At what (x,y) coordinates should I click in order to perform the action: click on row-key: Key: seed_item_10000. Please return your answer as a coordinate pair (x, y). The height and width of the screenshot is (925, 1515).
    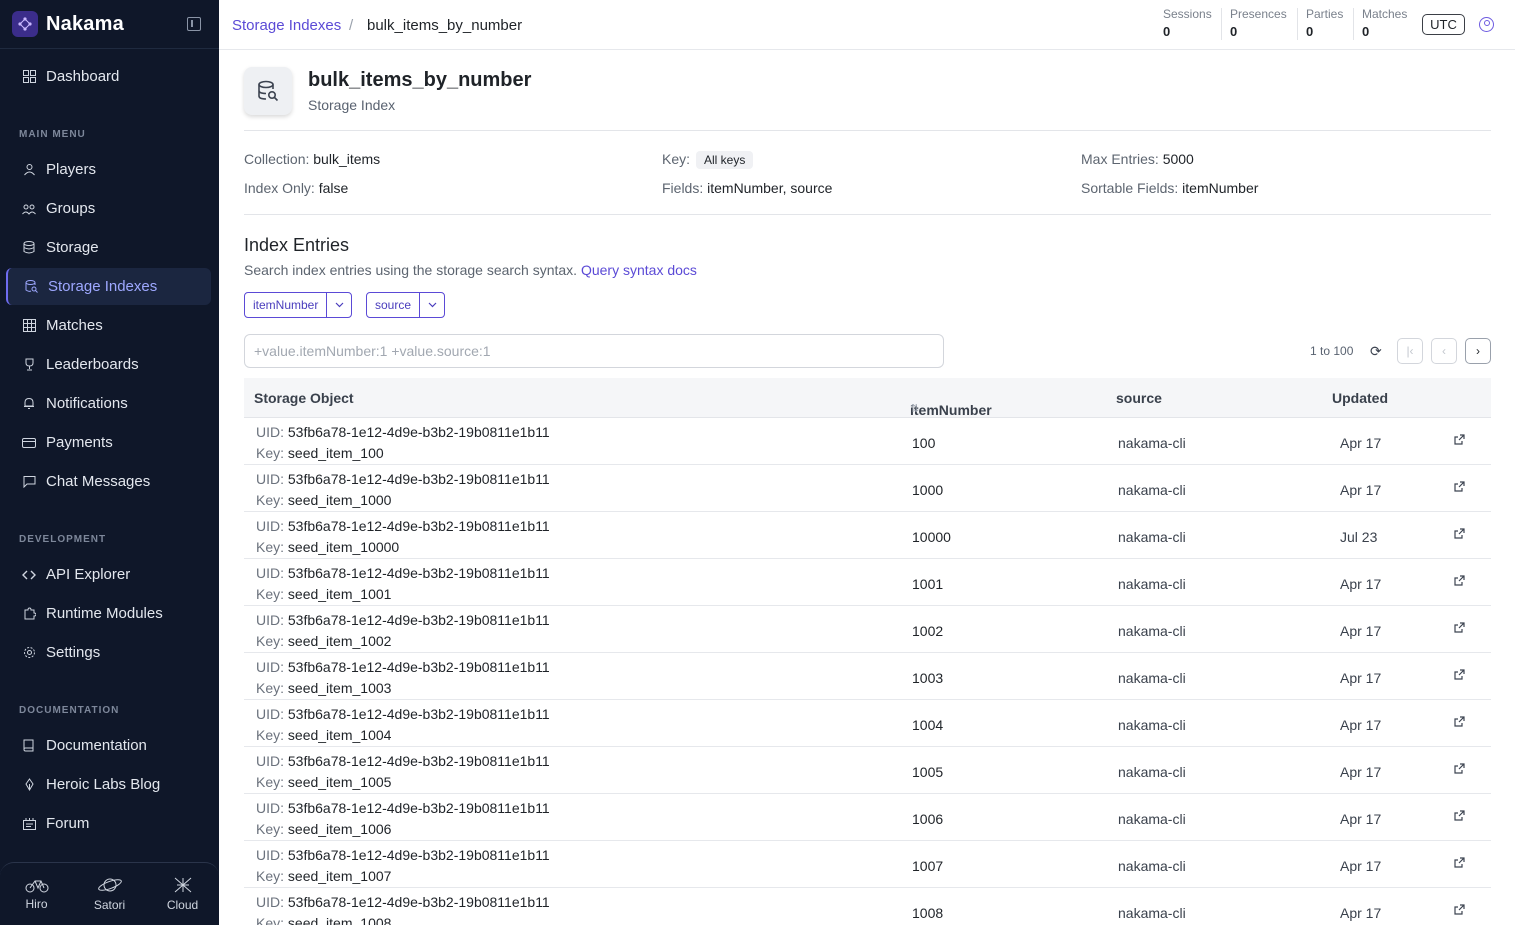
    Looking at the image, I should click on (328, 547).